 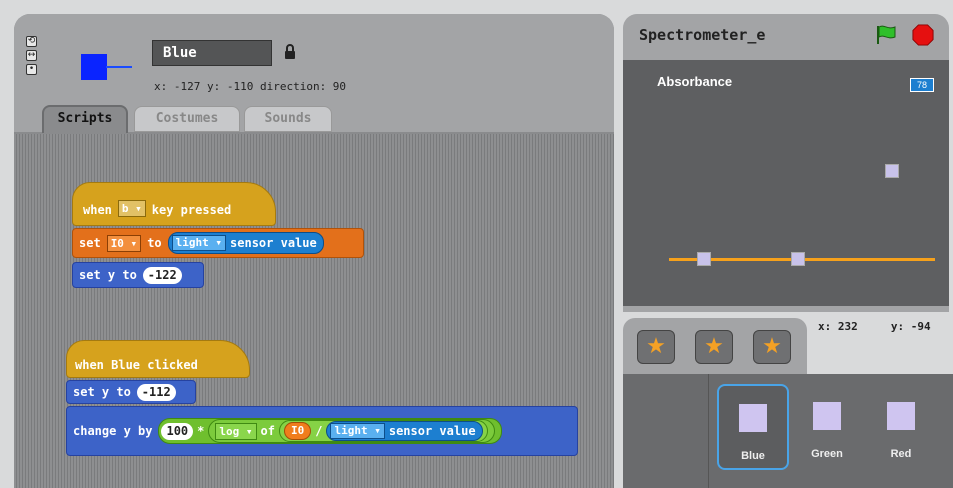 I want to click on sensor-dropdown-2: light ▾, so click(x=357, y=431).